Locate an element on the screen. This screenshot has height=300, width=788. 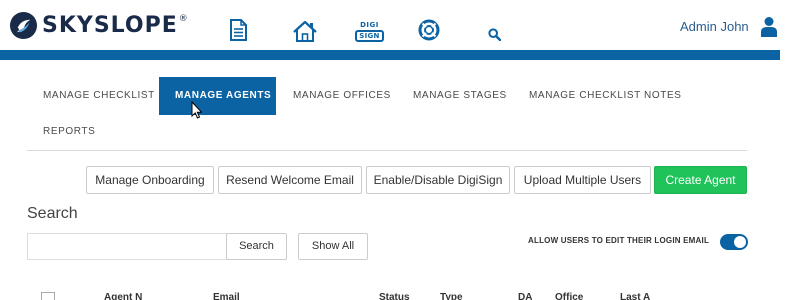
toggle-knob is located at coordinates (740, 242).